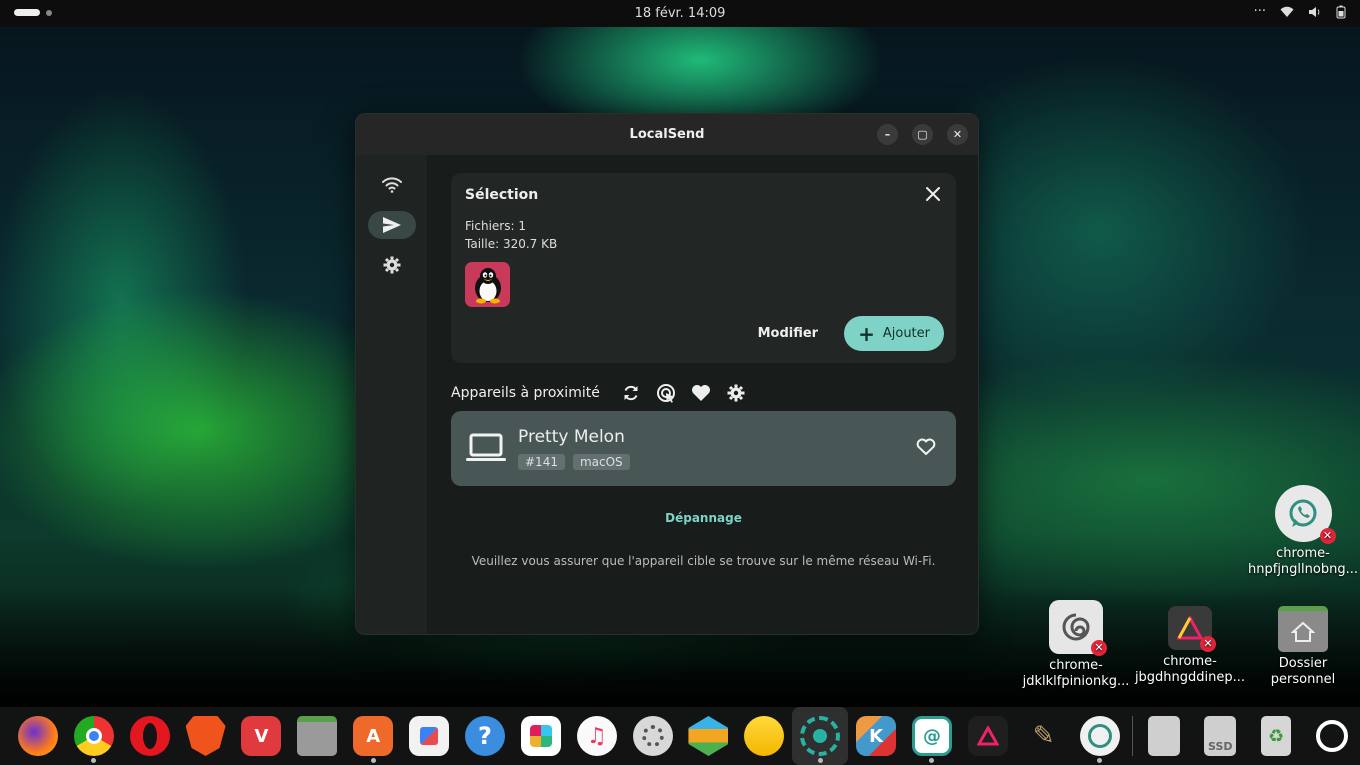  I want to click on tux-penguin-icon, so click(487, 285).